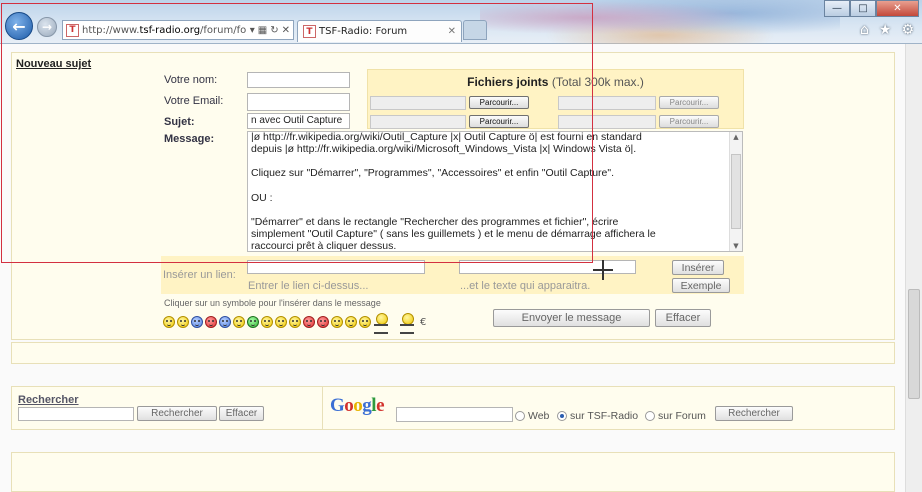 The height and width of the screenshot is (492, 922). I want to click on link-text-hint: ...et le texte qui apparaitra., so click(525, 286).